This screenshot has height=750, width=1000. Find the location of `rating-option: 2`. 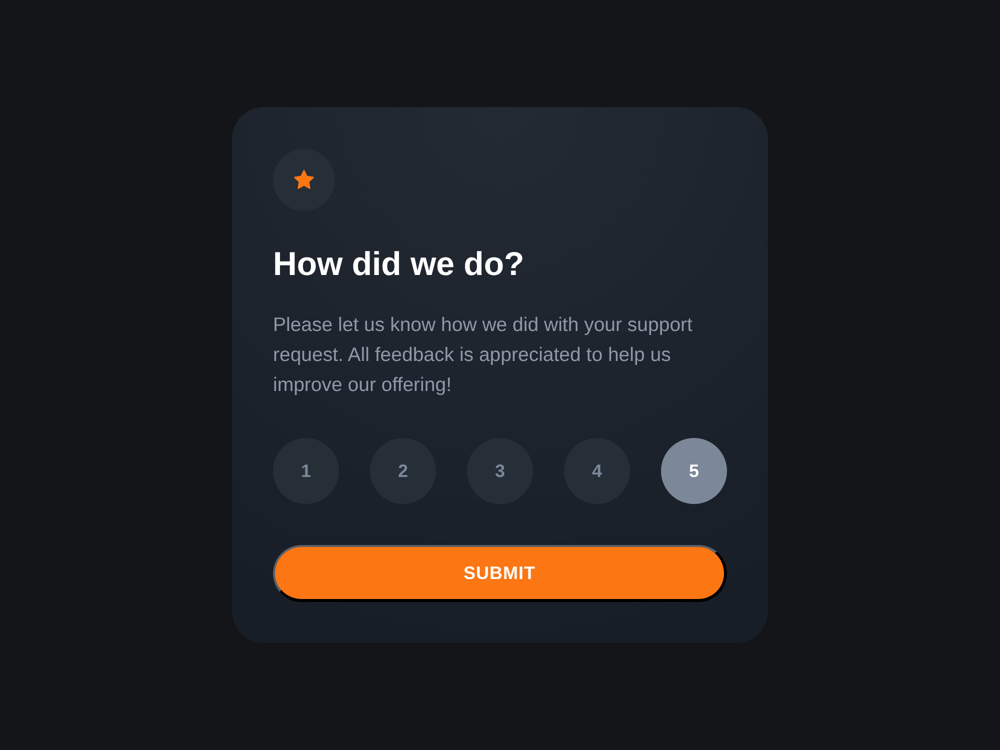

rating-option: 2 is located at coordinates (403, 471).